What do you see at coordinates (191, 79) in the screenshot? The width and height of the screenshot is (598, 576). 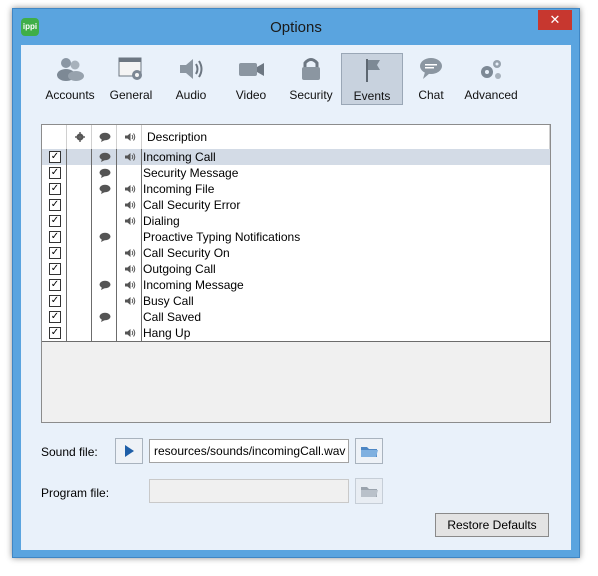 I see `tab-audio: Audio` at bounding box center [191, 79].